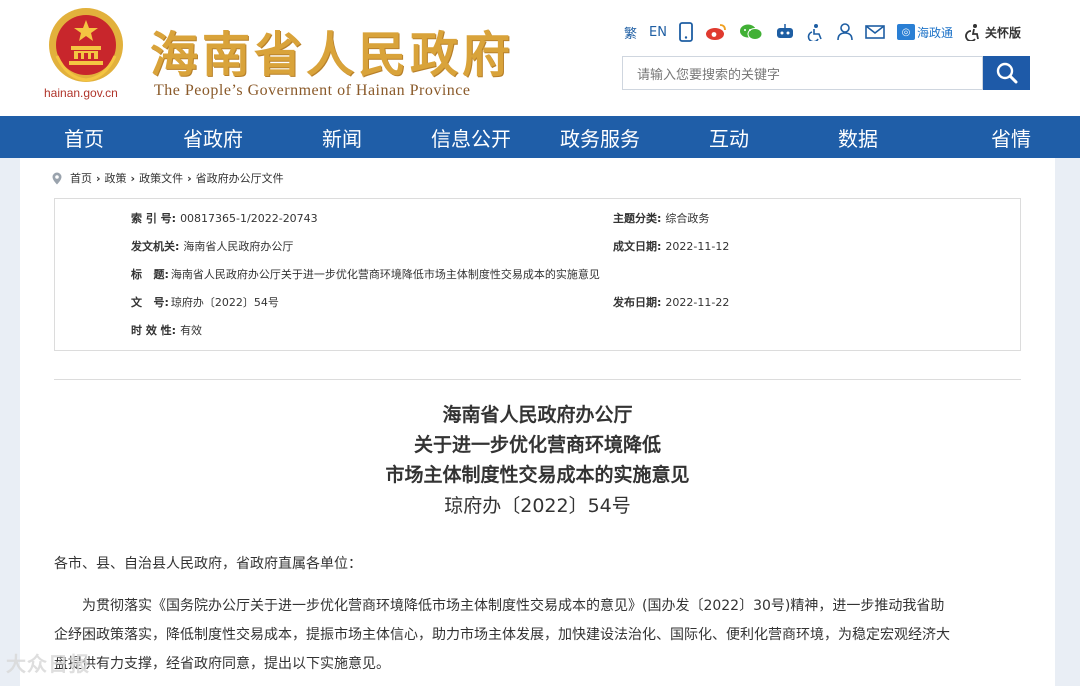 Image resolution: width=1080 pixels, height=686 pixels. I want to click on search-icon, so click(1006, 73).